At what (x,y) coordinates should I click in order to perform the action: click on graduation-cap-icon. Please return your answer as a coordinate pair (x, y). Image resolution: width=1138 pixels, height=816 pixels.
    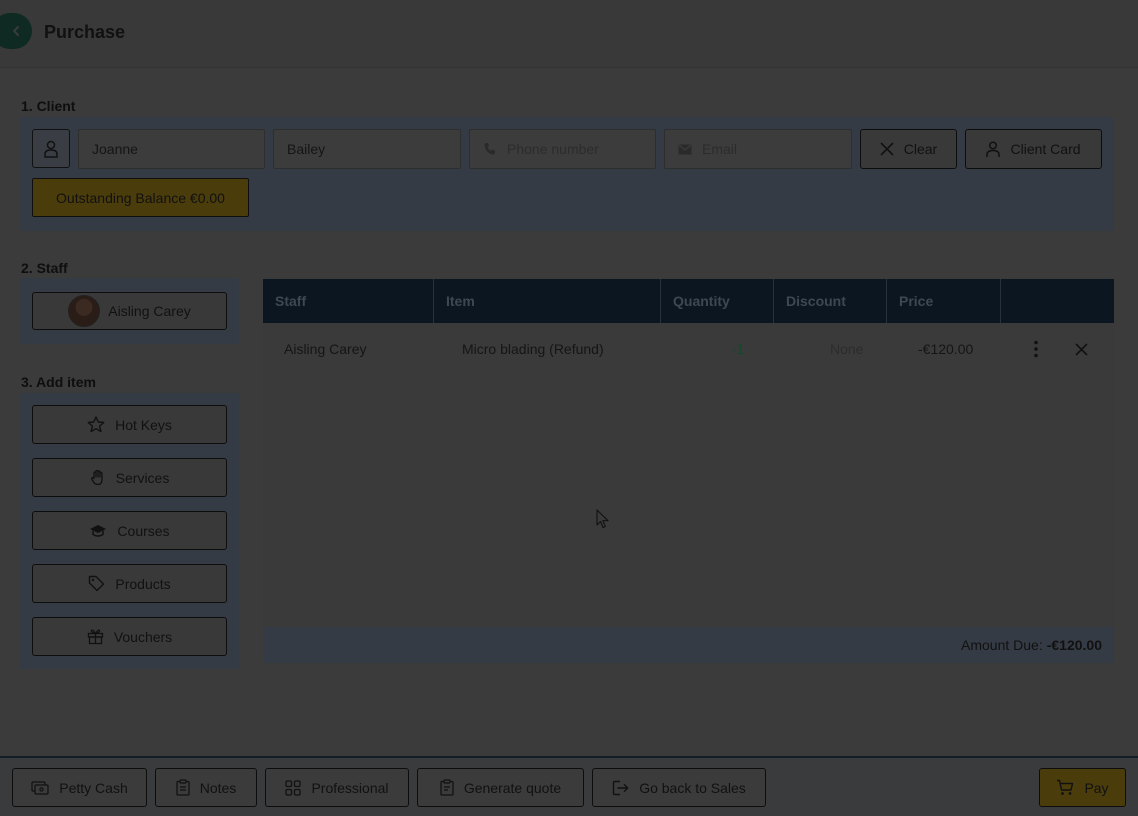
    Looking at the image, I should click on (98, 530).